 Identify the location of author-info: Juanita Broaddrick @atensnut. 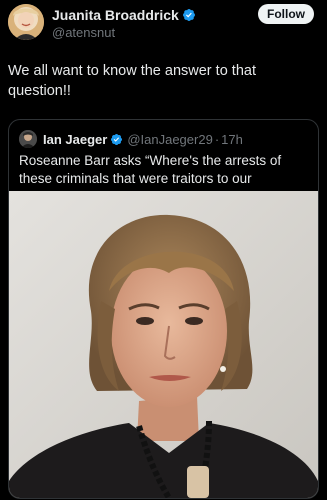
(124, 23).